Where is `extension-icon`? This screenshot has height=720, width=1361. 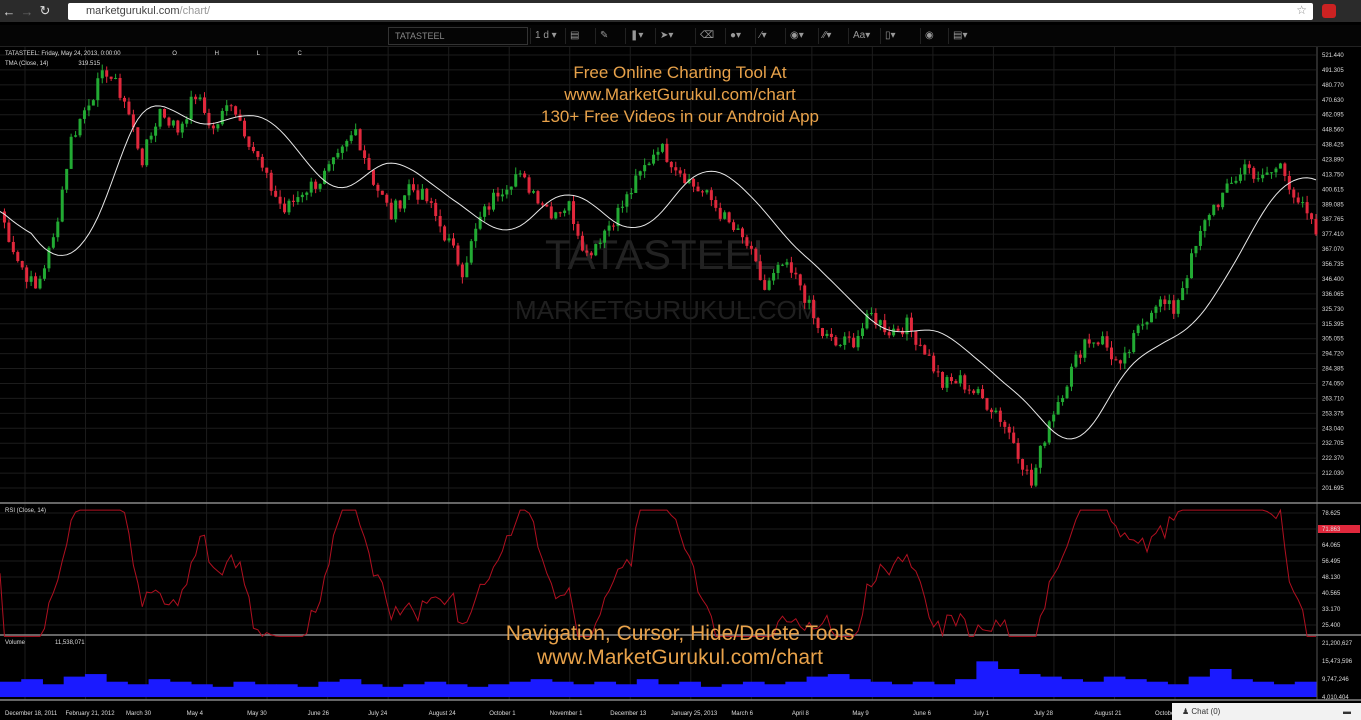
extension-icon is located at coordinates (1329, 11).